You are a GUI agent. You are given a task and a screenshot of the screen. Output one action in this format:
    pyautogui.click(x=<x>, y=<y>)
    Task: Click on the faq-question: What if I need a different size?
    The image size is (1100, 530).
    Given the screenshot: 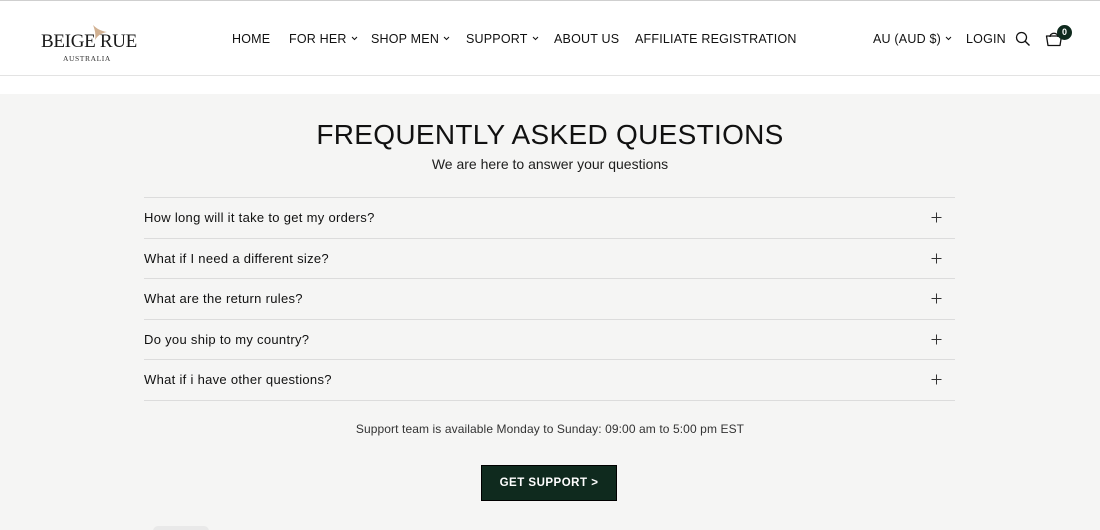 What is the action you would take?
    pyautogui.click(x=236, y=258)
    